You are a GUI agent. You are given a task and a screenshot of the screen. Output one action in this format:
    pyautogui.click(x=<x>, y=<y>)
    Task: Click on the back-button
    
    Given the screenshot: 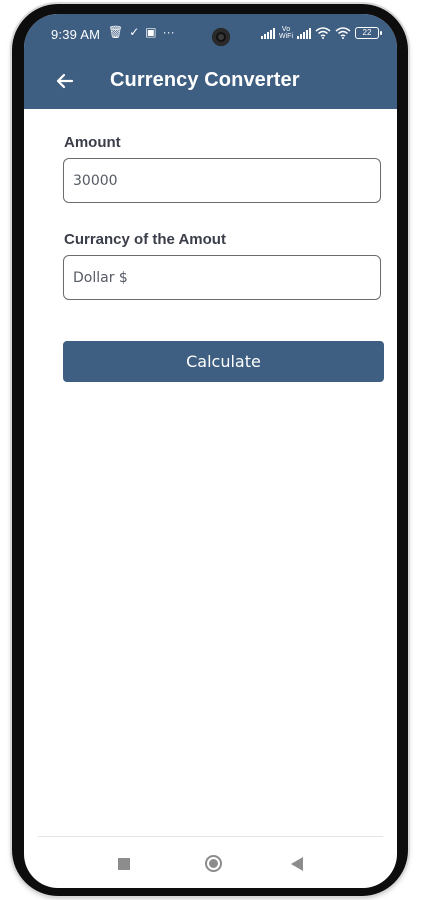 What is the action you would take?
    pyautogui.click(x=65, y=81)
    